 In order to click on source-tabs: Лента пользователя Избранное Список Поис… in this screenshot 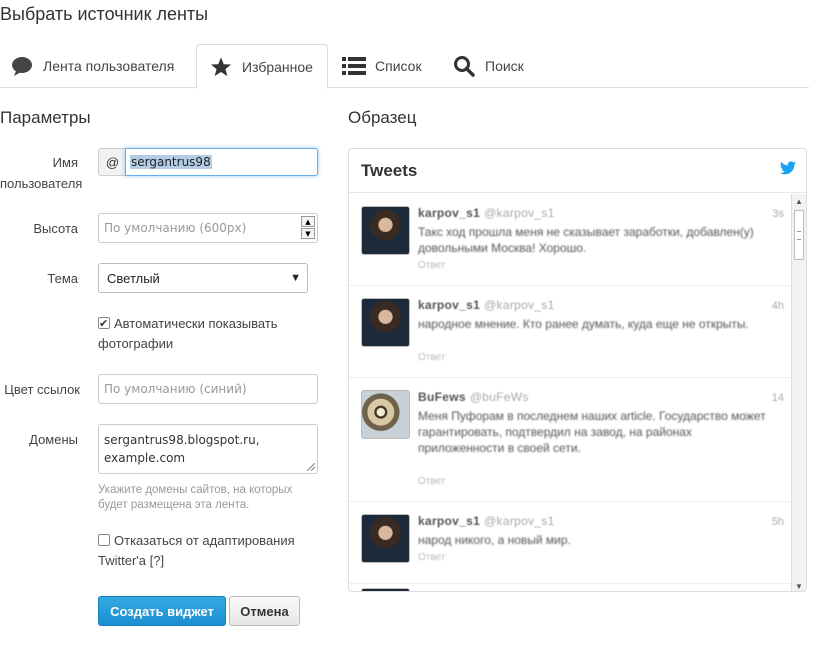, I will do `click(404, 66)`.